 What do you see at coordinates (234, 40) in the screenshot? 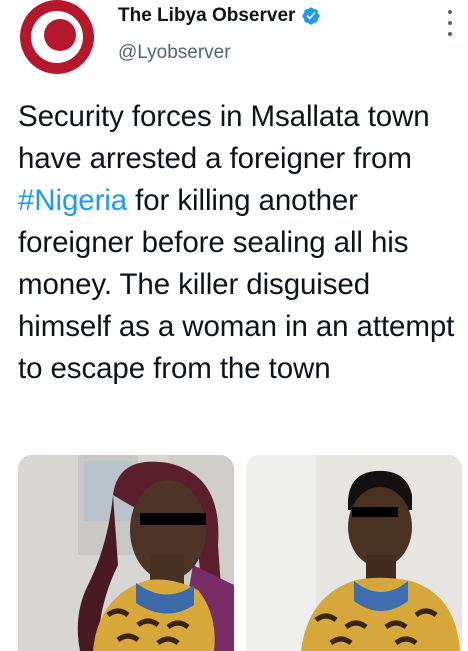
I see `tweet-header: The Libya Observer @Lyobserver` at bounding box center [234, 40].